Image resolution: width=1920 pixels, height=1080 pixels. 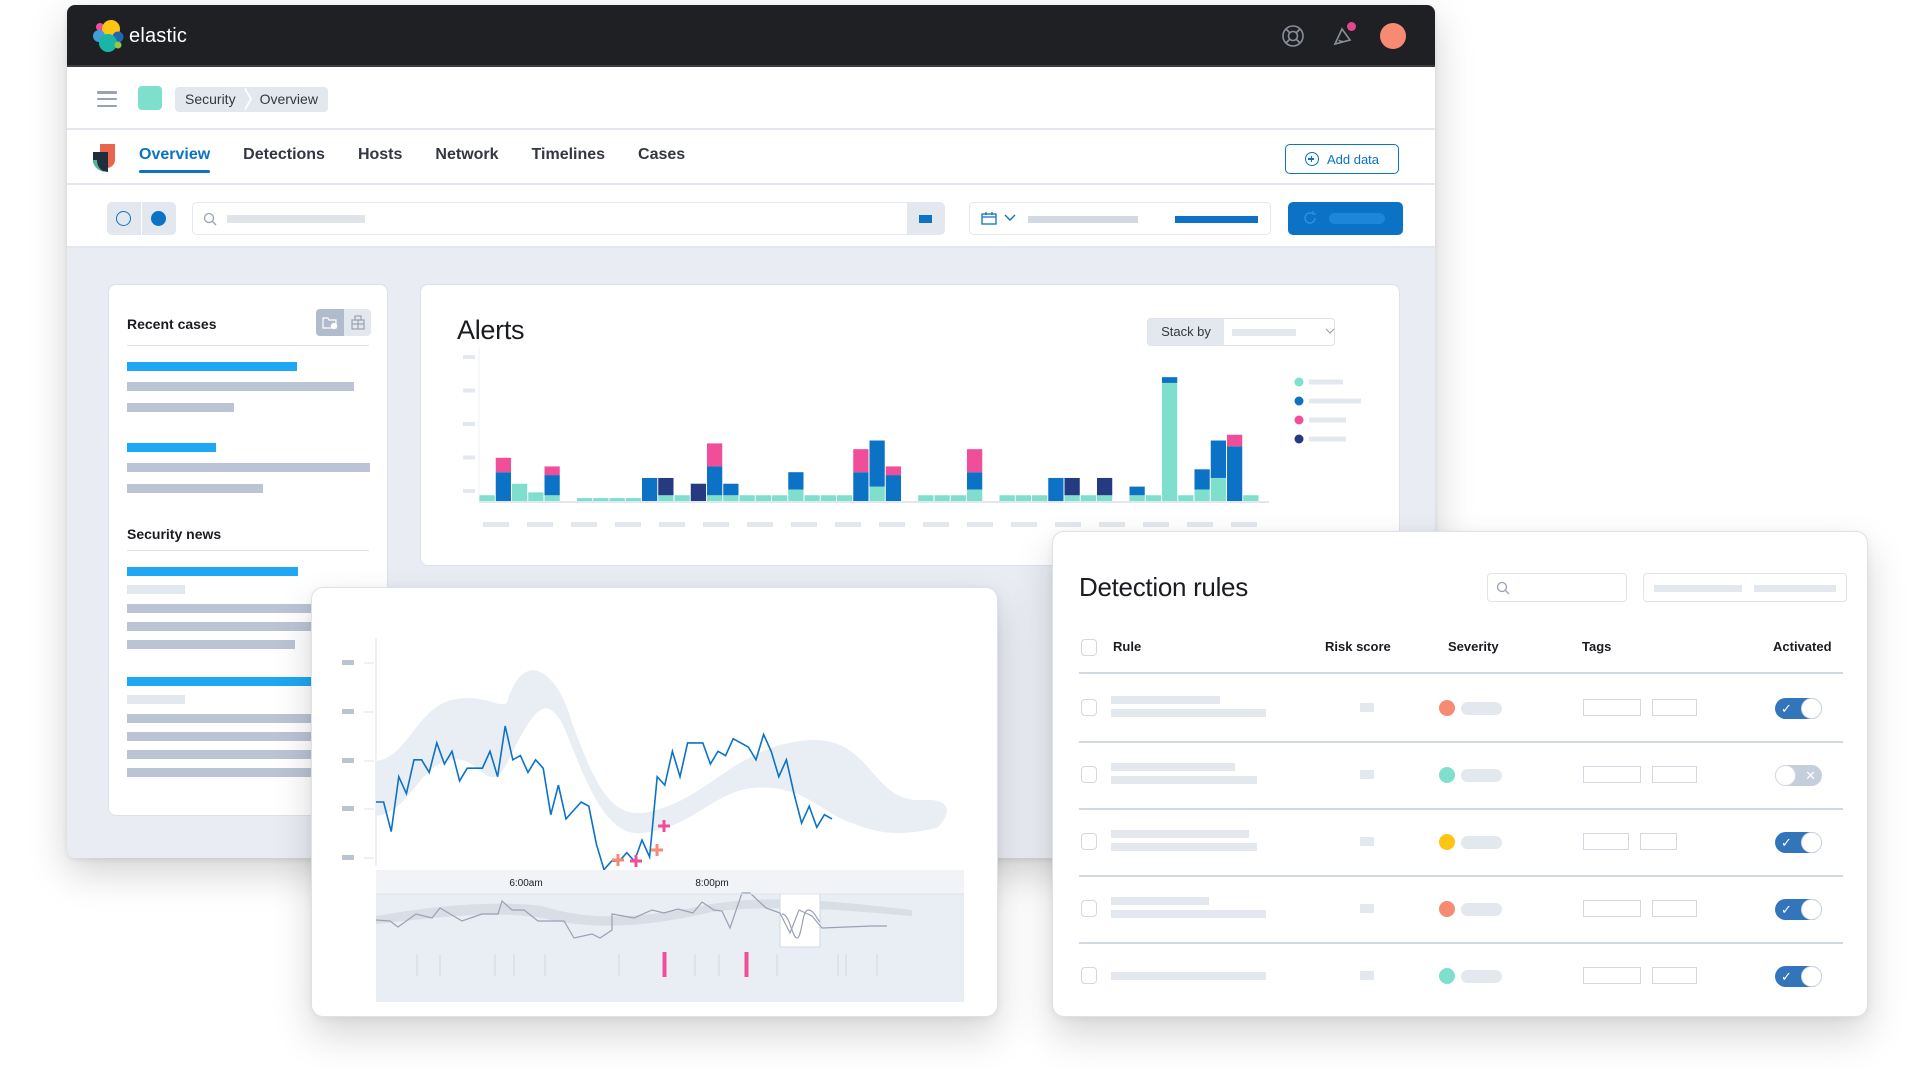 I want to click on column-activated: Activated, so click(x=1802, y=646).